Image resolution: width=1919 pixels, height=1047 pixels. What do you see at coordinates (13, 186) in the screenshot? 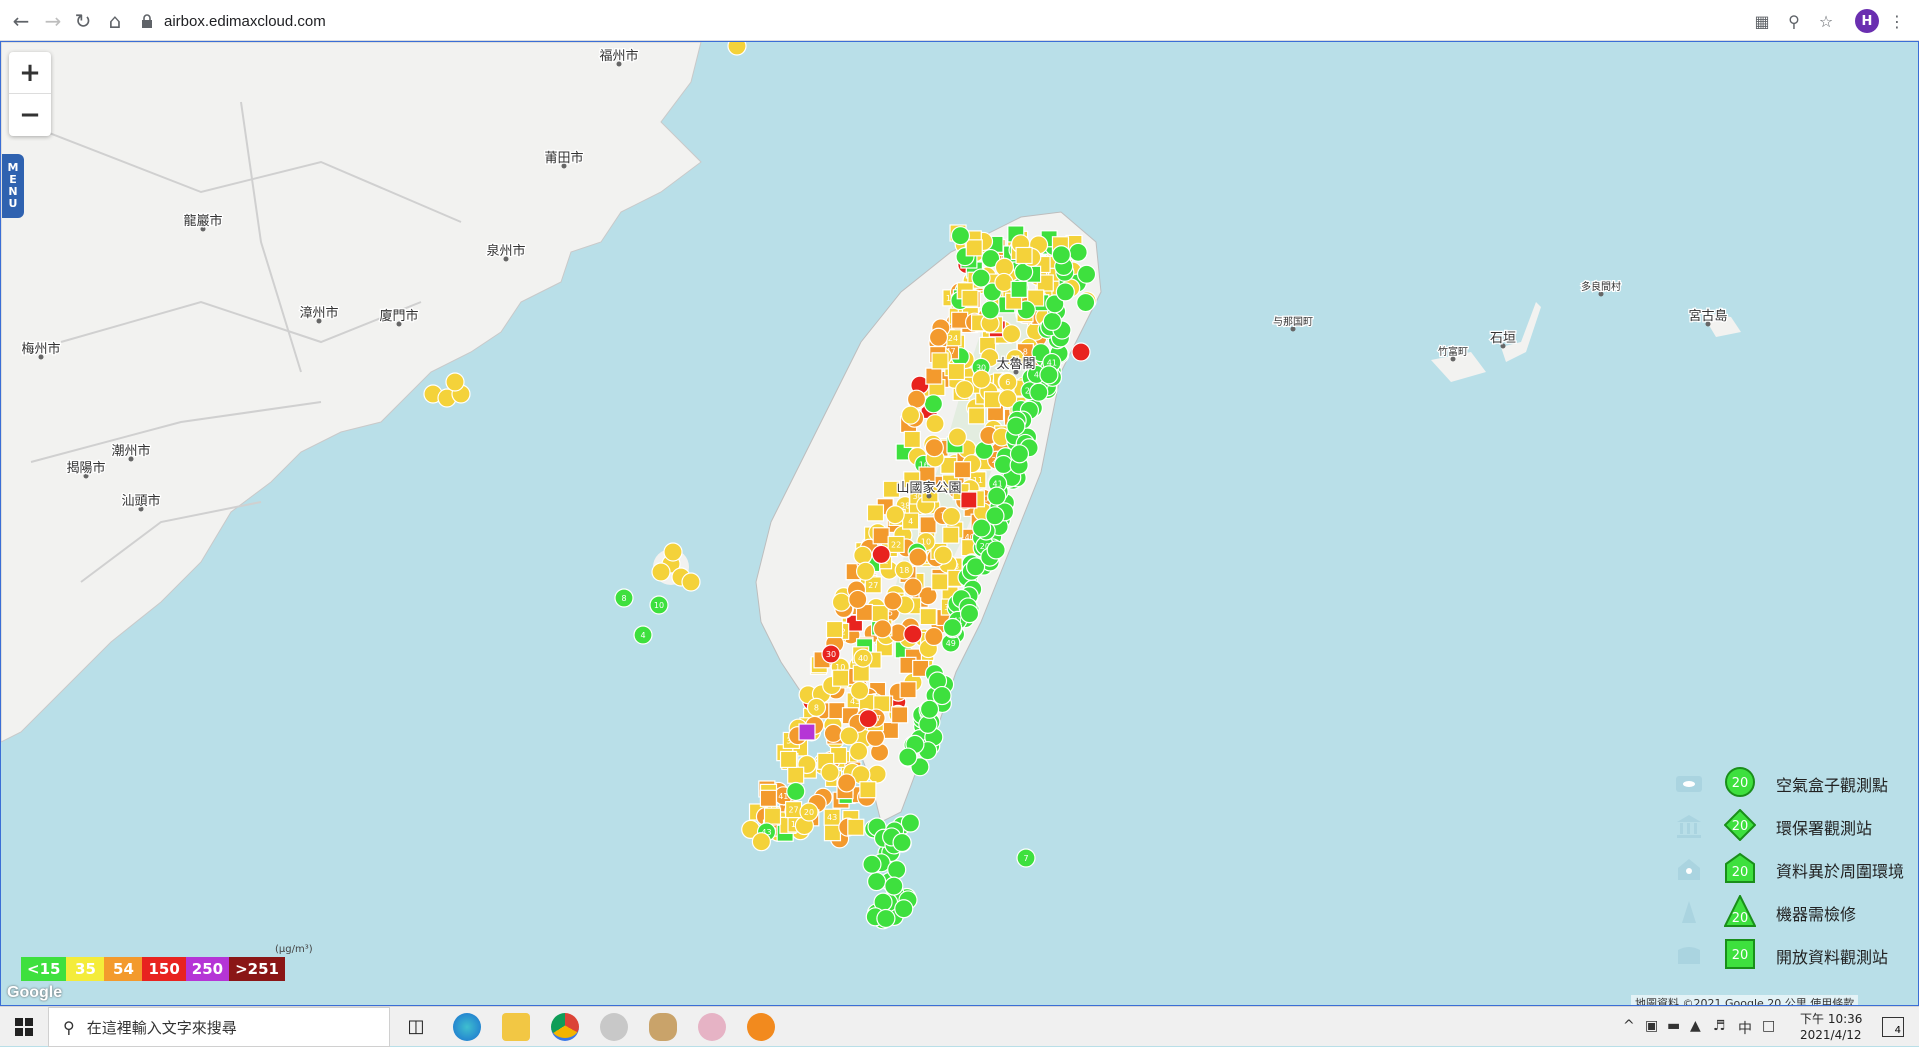
I see `menu-tab: M E N U` at bounding box center [13, 186].